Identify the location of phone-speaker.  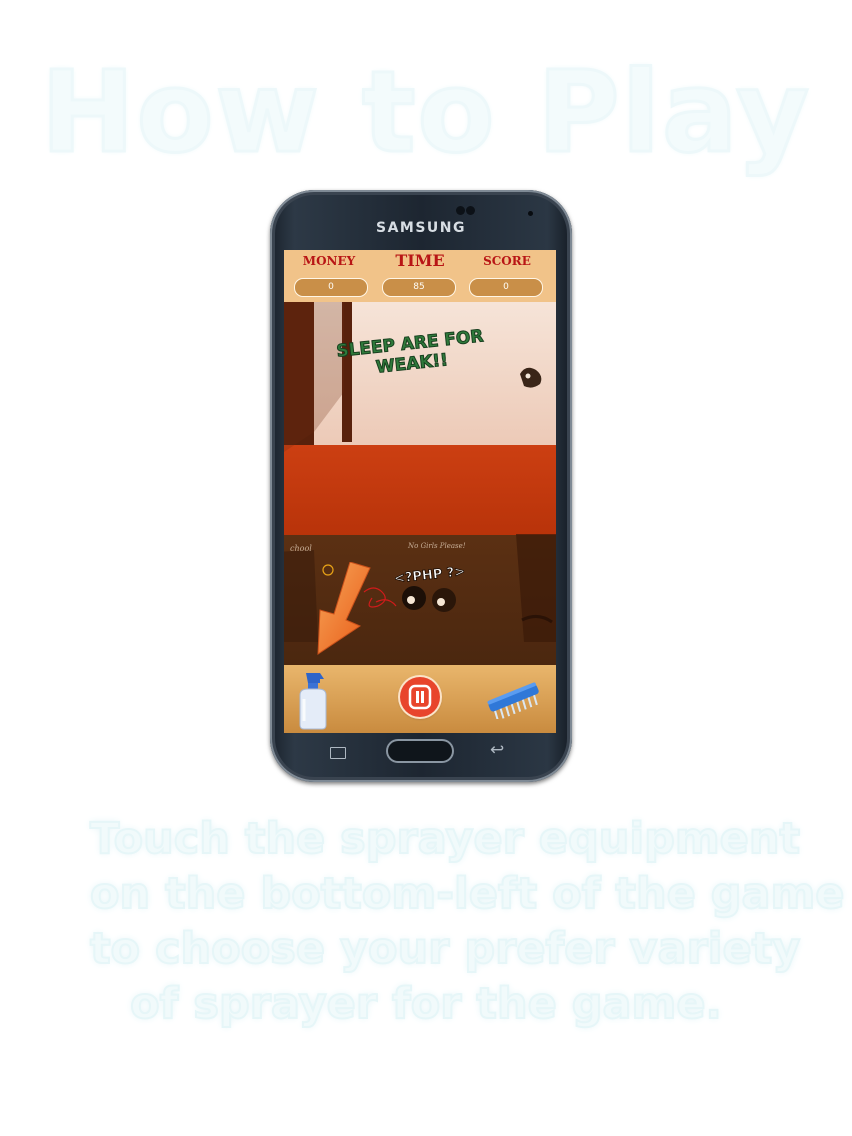
(460, 210).